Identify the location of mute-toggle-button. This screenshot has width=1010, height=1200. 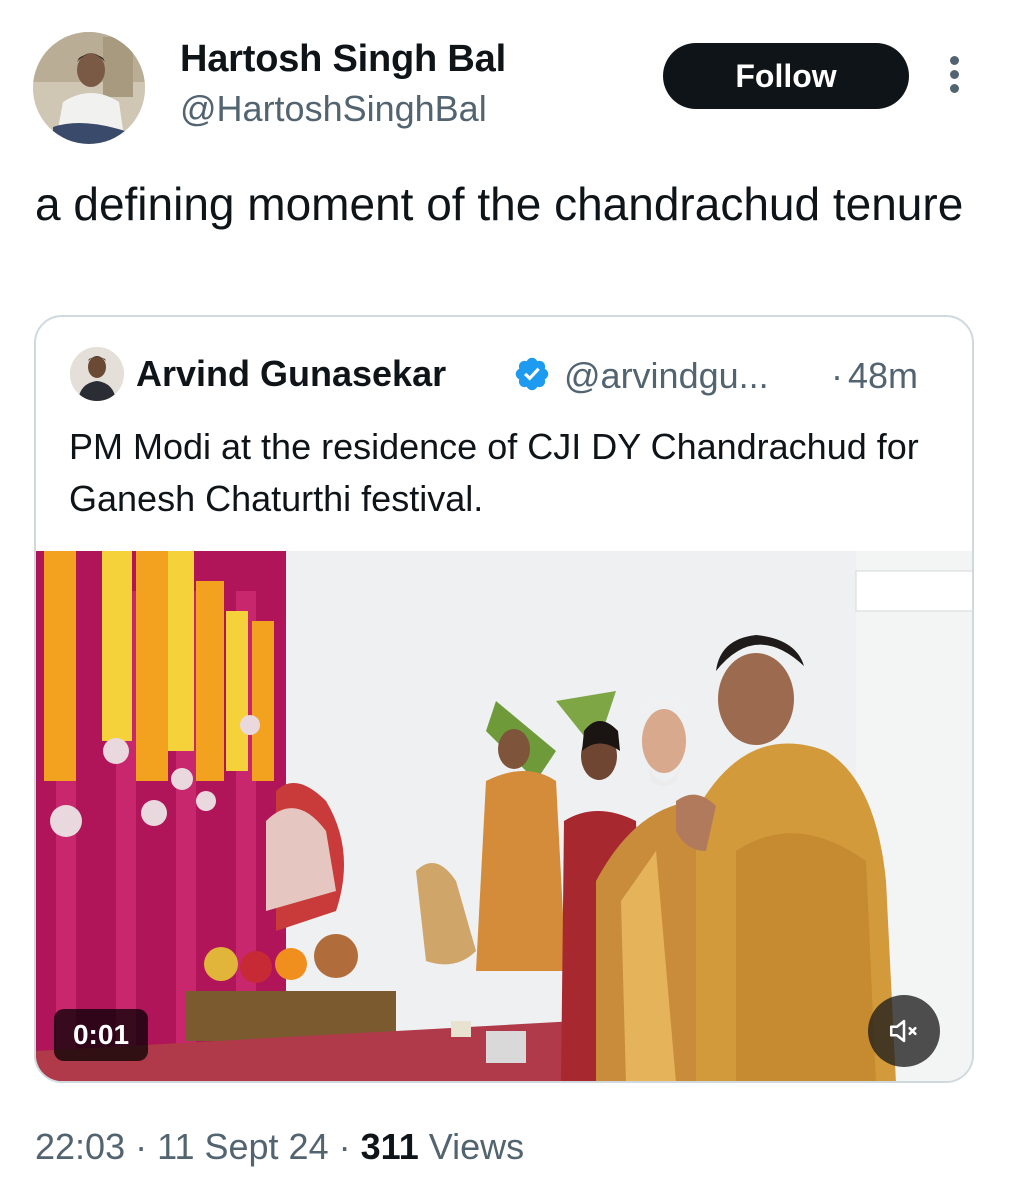
(904, 1031).